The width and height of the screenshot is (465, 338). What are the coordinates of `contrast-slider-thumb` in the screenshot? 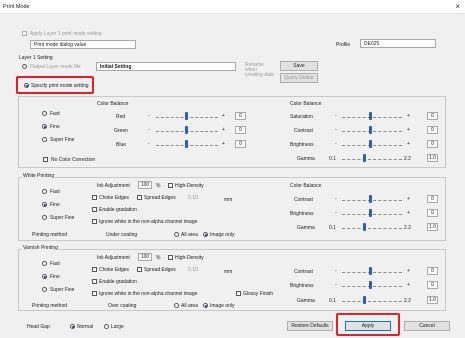 It's located at (370, 130).